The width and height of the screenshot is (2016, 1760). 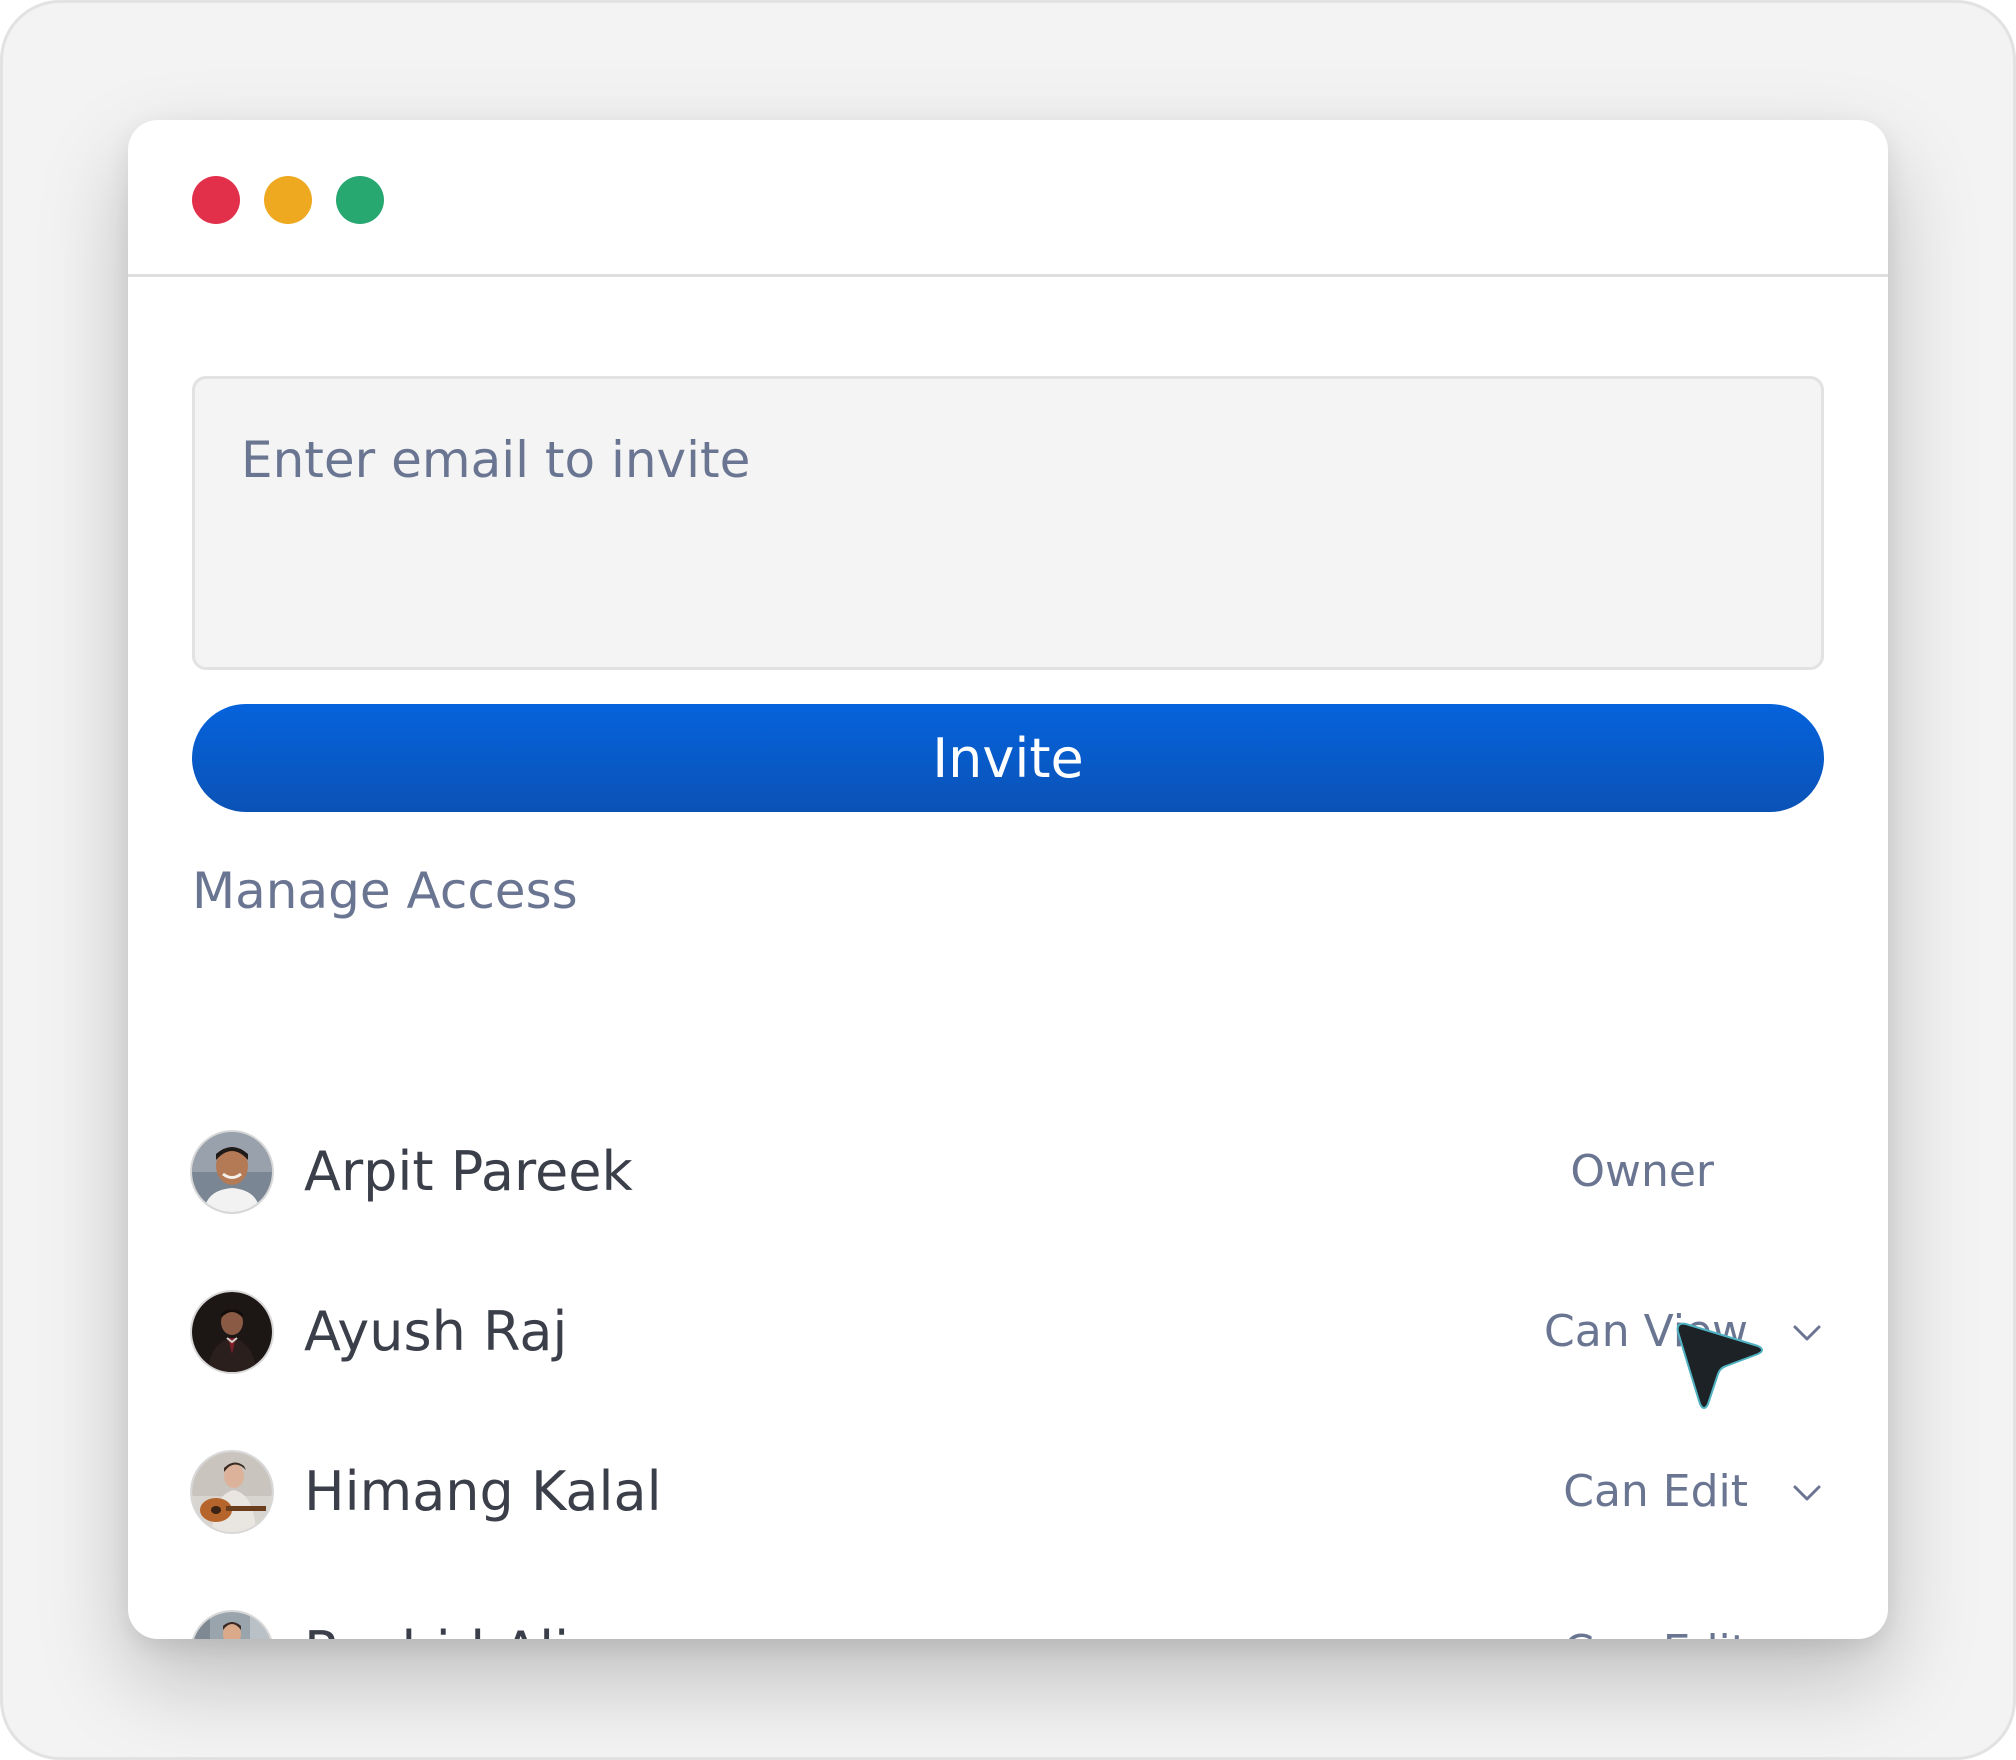 What do you see at coordinates (1642, 1171) in the screenshot?
I see `member-role-owner: Owner` at bounding box center [1642, 1171].